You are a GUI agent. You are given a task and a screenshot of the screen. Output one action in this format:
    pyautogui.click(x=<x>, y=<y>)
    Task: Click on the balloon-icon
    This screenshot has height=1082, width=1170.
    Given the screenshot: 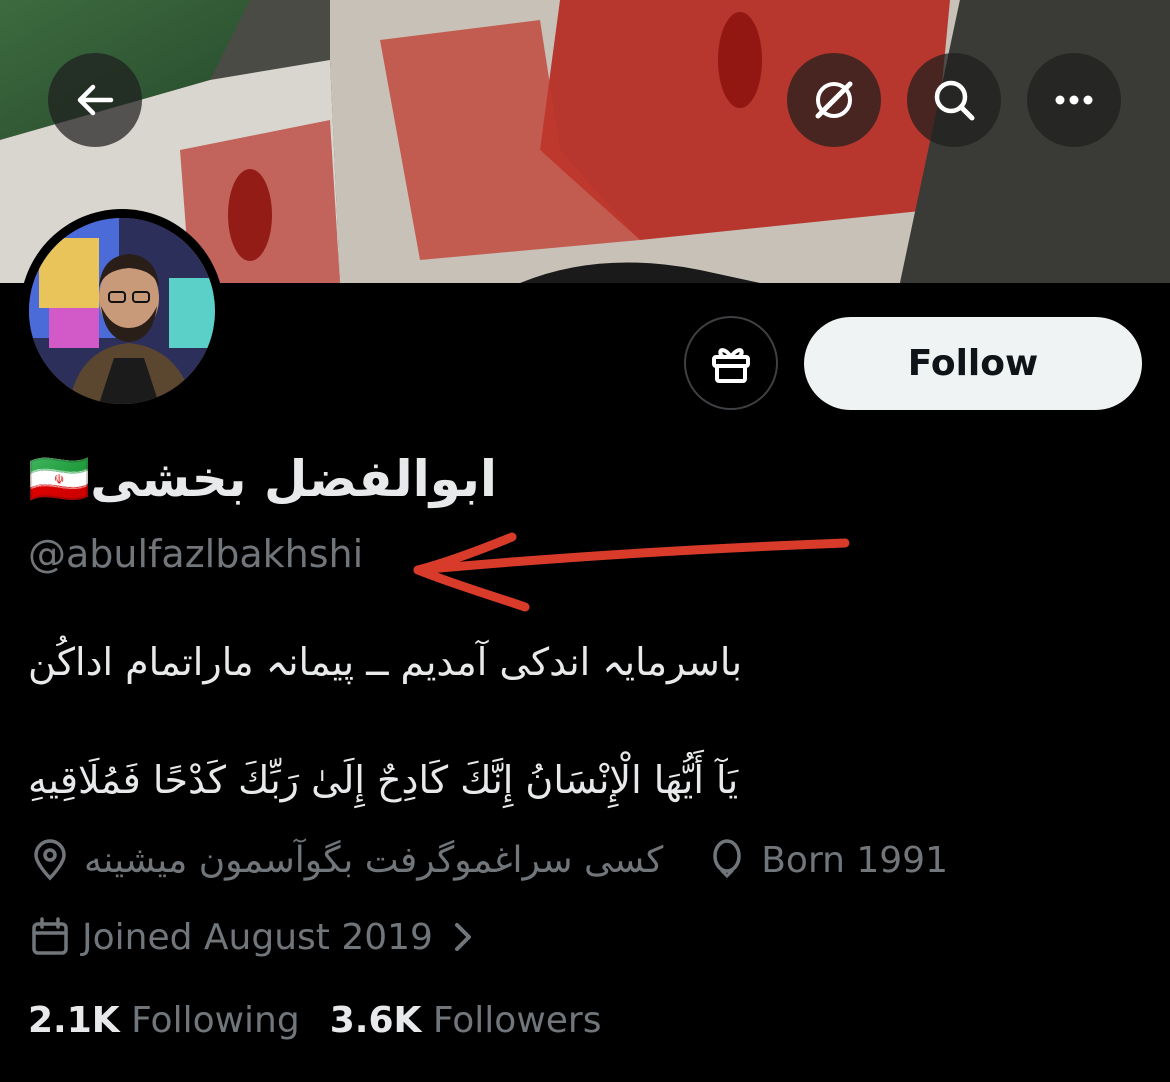 What is the action you would take?
    pyautogui.click(x=727, y=859)
    